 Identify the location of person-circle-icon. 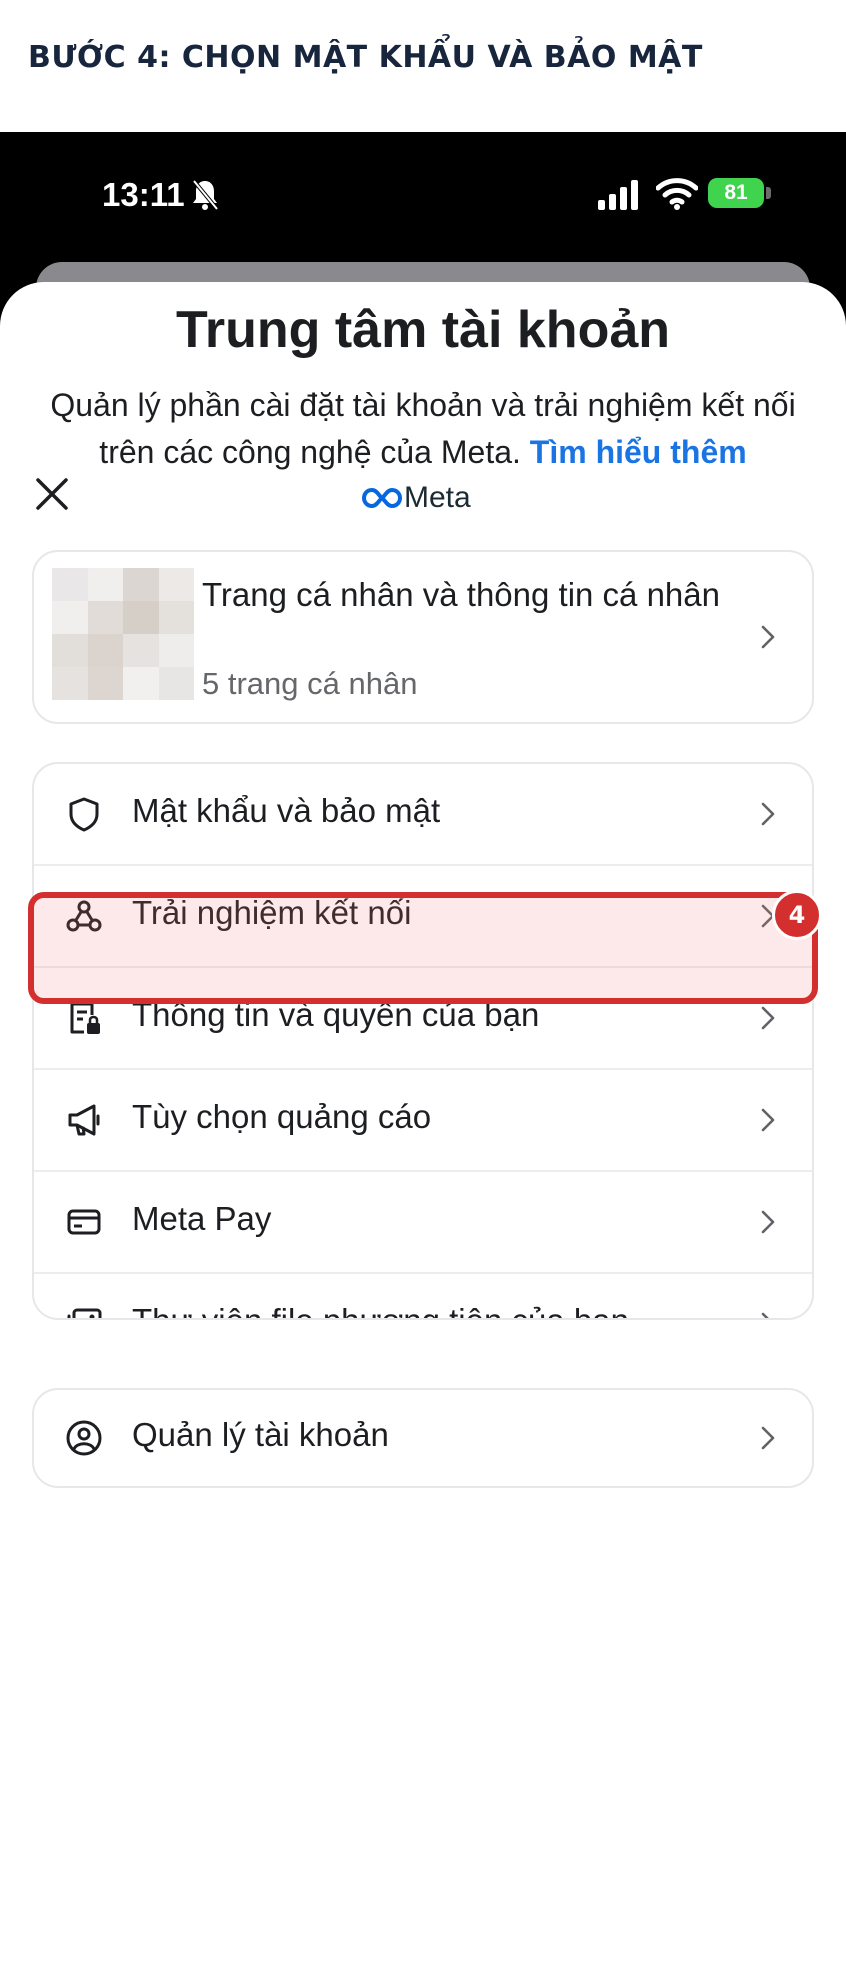
(84, 1438).